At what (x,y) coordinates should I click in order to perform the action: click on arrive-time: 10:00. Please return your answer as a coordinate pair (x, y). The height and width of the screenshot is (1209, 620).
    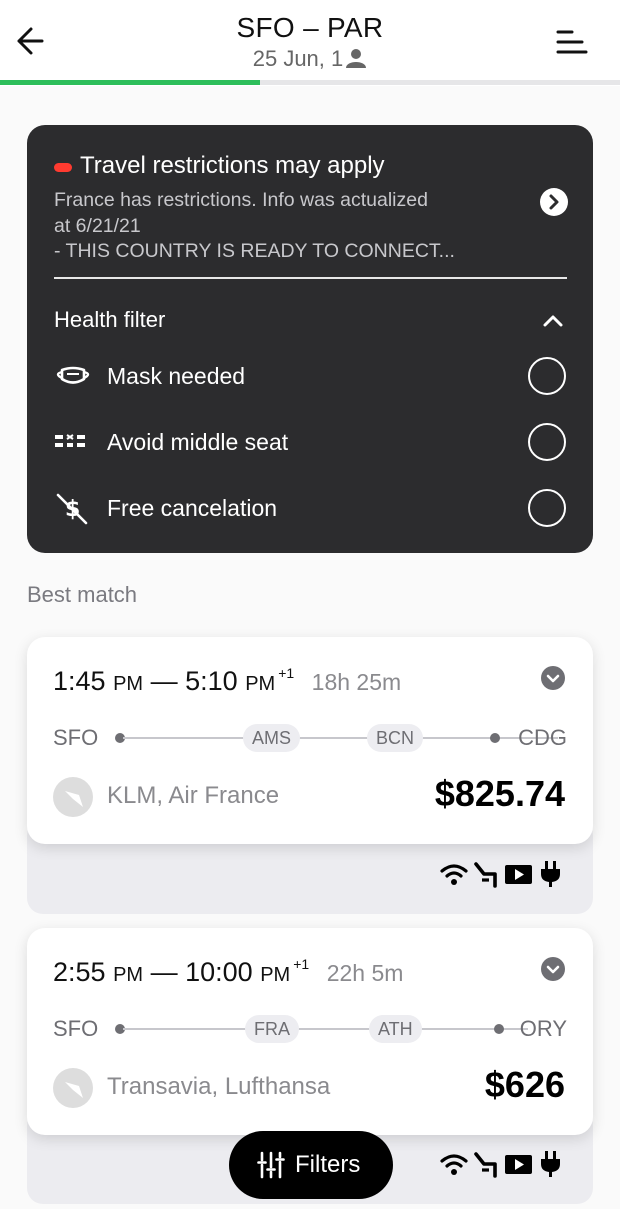
    Looking at the image, I should click on (219, 972).